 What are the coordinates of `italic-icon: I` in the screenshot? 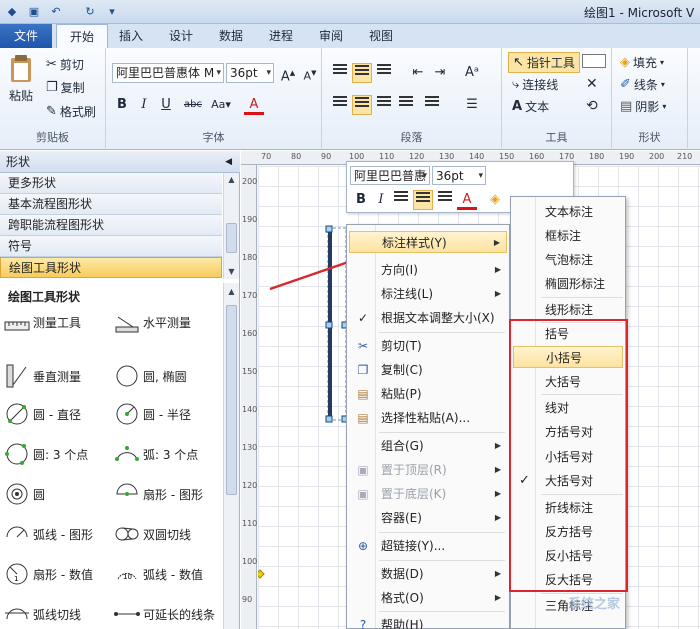 It's located at (144, 105).